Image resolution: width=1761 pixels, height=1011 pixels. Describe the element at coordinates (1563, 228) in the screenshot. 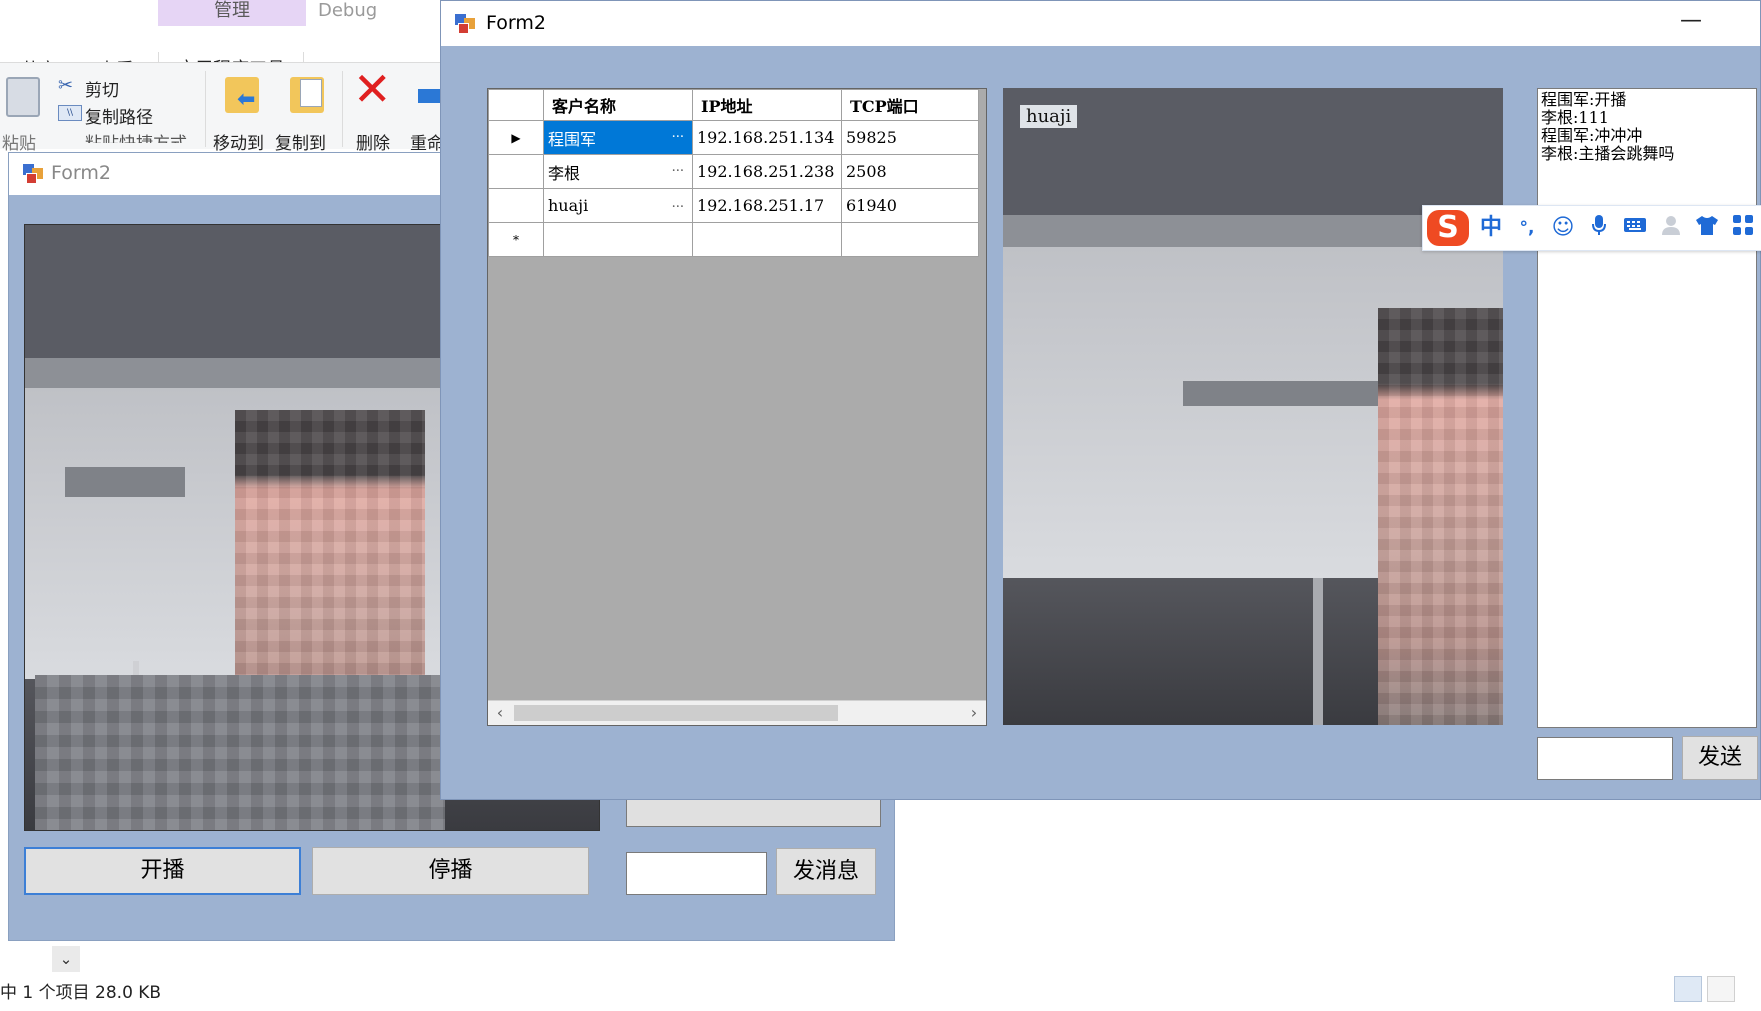

I see `emoji-icon: ☺` at that location.